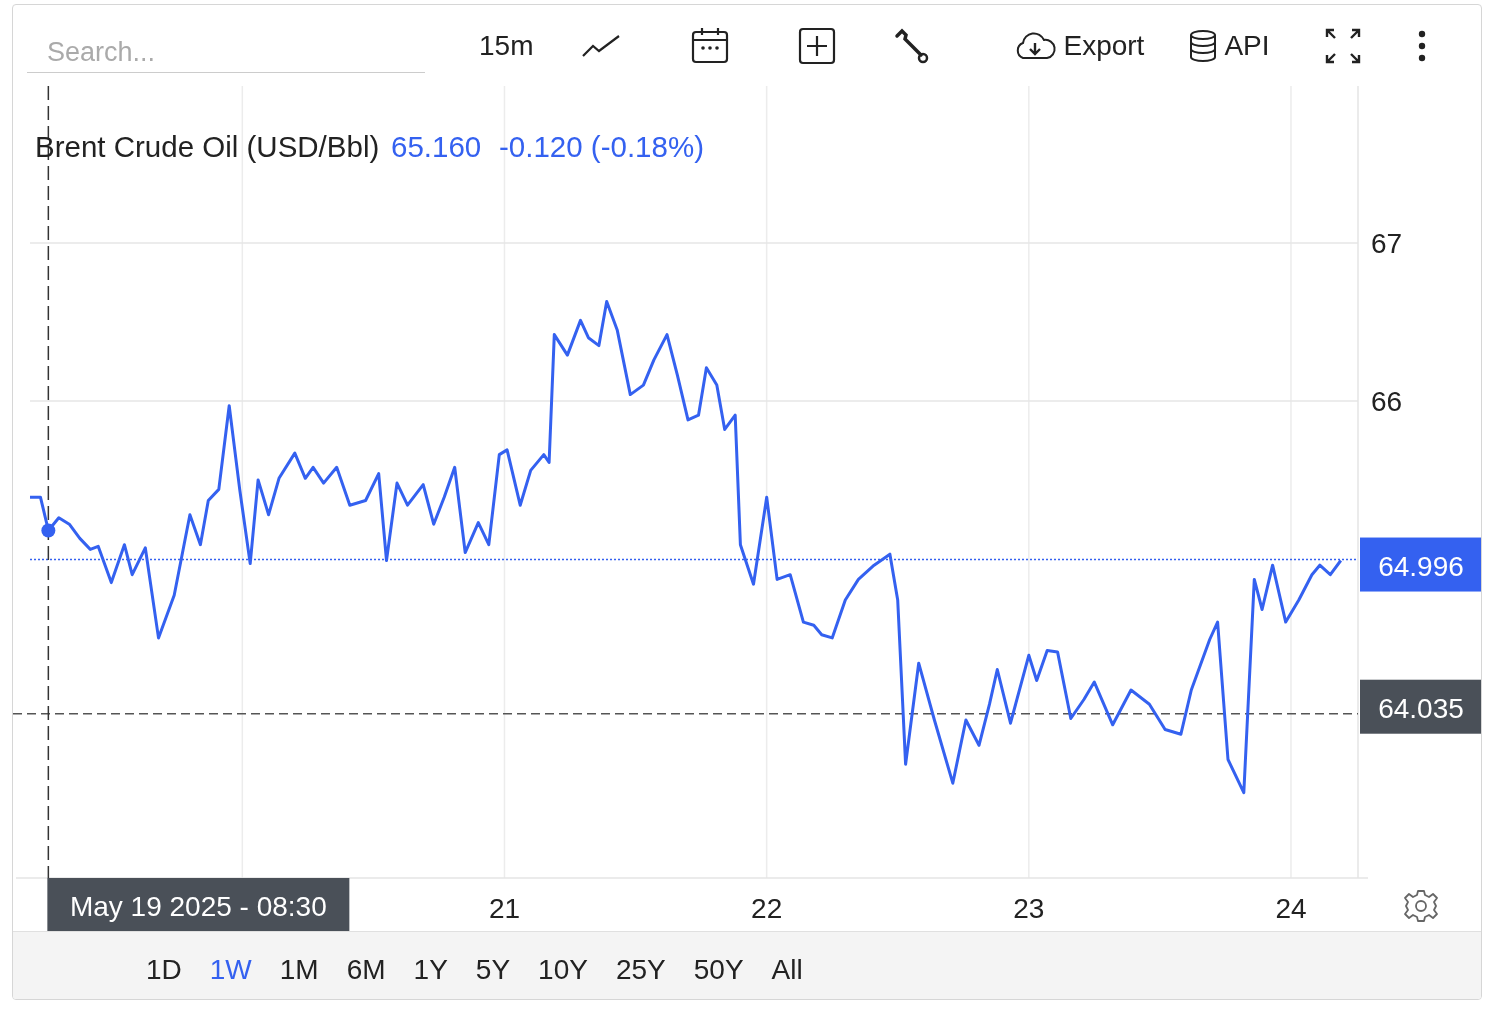 The image size is (1498, 1014). What do you see at coordinates (1203, 45) in the screenshot?
I see `database-icon` at bounding box center [1203, 45].